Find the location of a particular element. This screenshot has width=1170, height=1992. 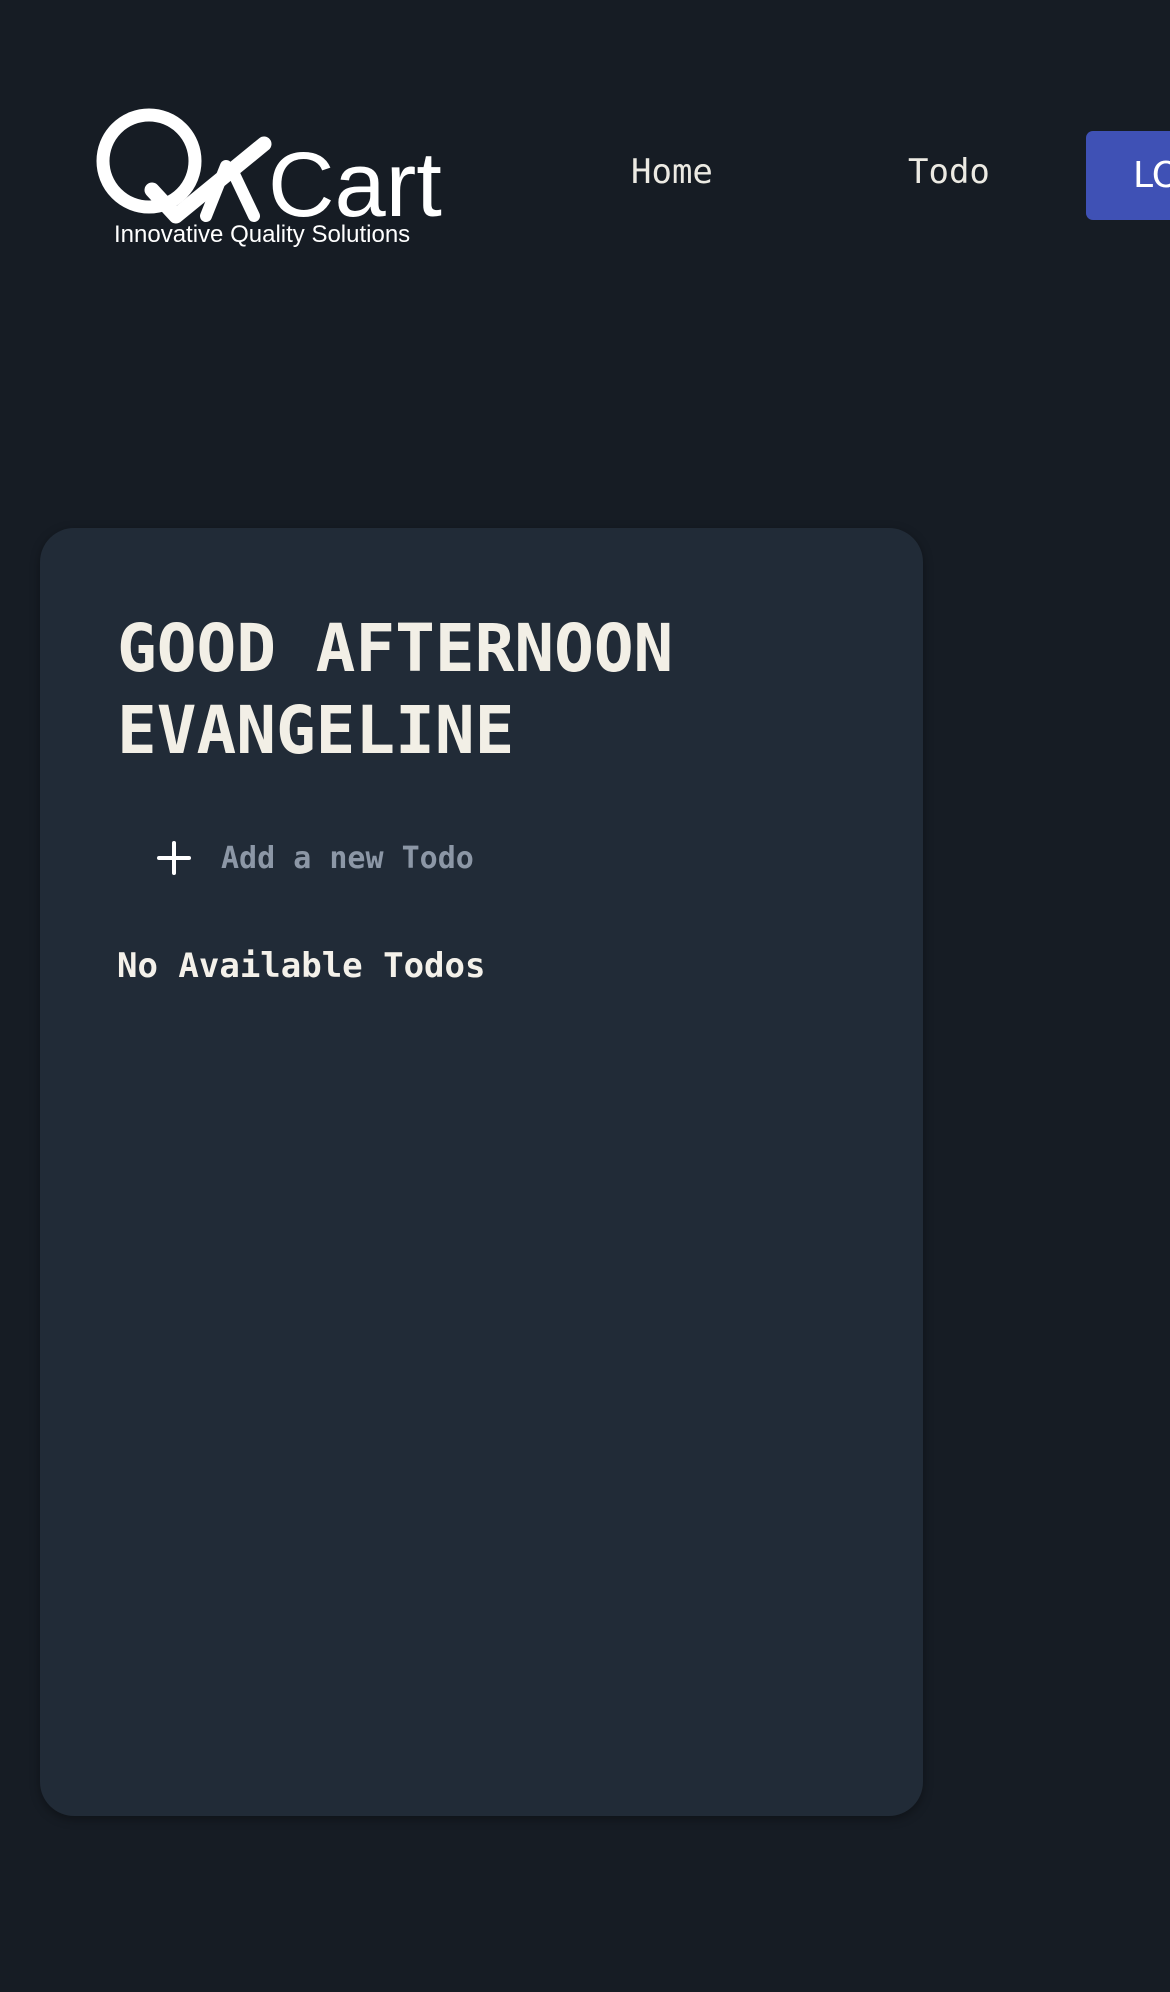

user-name: EVANGELINE is located at coordinates (316, 730).